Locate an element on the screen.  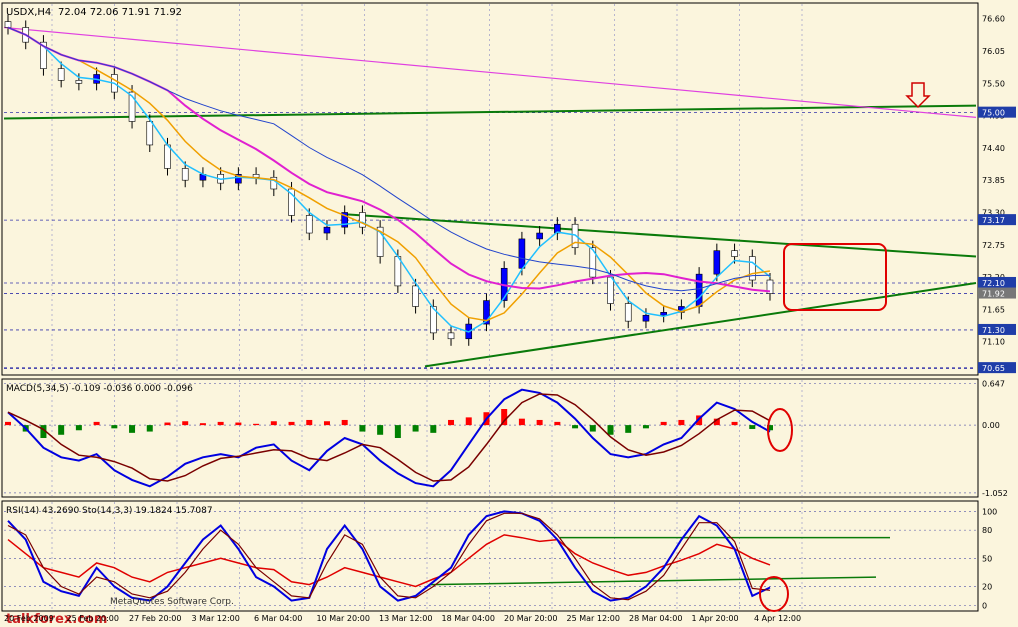
price-label: 70.65 is located at coordinates (993, 368).